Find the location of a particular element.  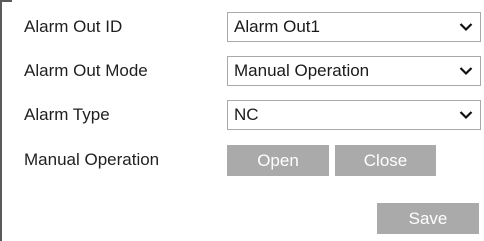

alarm-out-id-value: Alarm Out1 is located at coordinates (277, 26).